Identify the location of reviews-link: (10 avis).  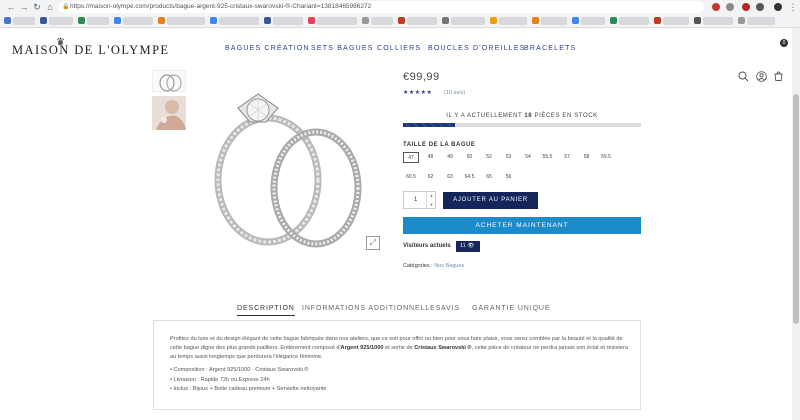
(454, 93).